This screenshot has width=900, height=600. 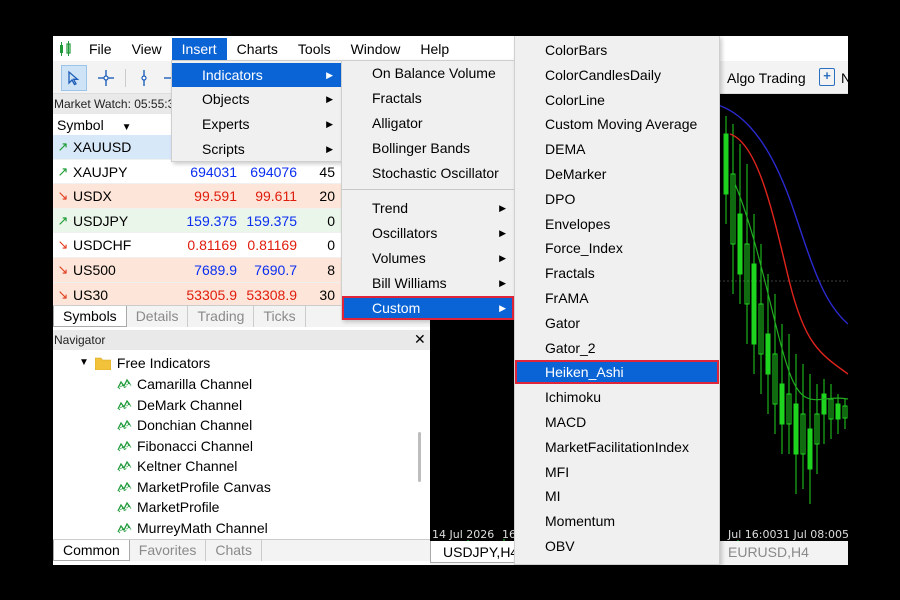 What do you see at coordinates (617, 496) in the screenshot?
I see `menu-item-custom-indicator: MI` at bounding box center [617, 496].